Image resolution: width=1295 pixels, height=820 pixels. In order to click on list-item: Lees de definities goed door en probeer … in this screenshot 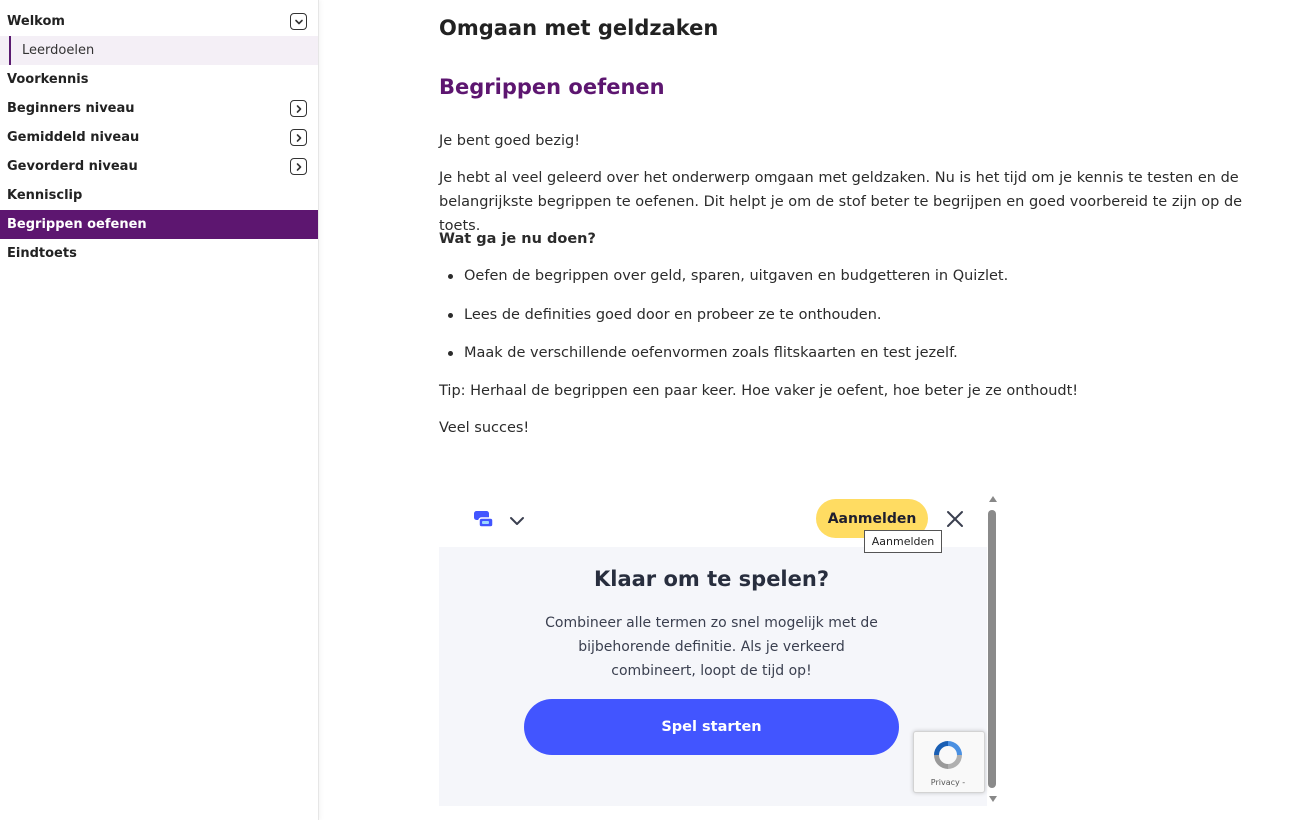, I will do `click(723, 322)`.